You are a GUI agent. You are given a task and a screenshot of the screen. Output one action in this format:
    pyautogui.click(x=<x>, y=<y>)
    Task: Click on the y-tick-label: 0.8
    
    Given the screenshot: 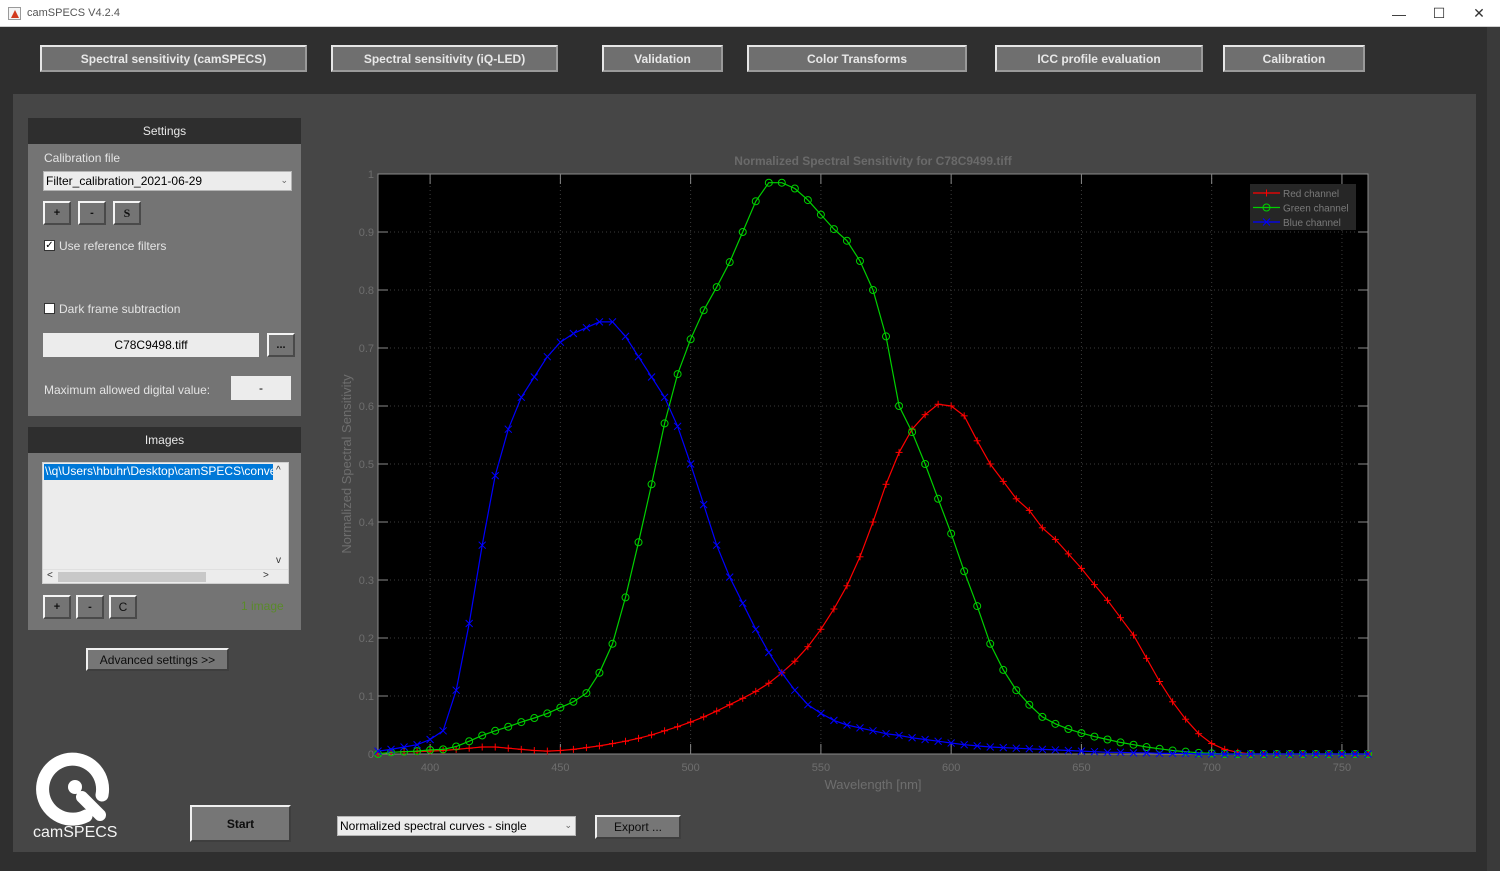 What is the action you would take?
    pyautogui.click(x=366, y=291)
    